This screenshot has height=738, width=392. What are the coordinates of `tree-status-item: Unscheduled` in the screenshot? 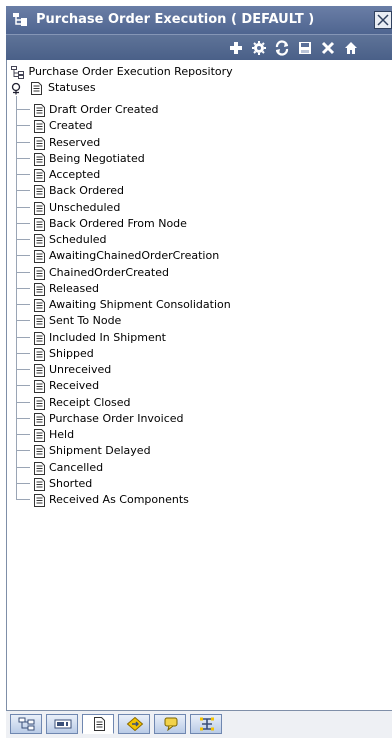 It's located at (77, 208).